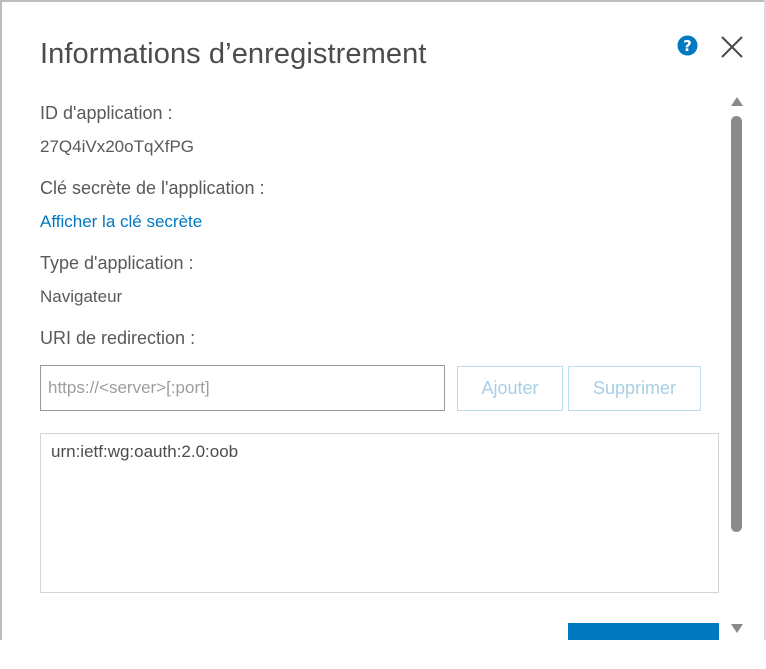 This screenshot has width=766, height=669. Describe the element at coordinates (121, 222) in the screenshot. I see `show-secret-link: Afficher la clé secrète` at that location.